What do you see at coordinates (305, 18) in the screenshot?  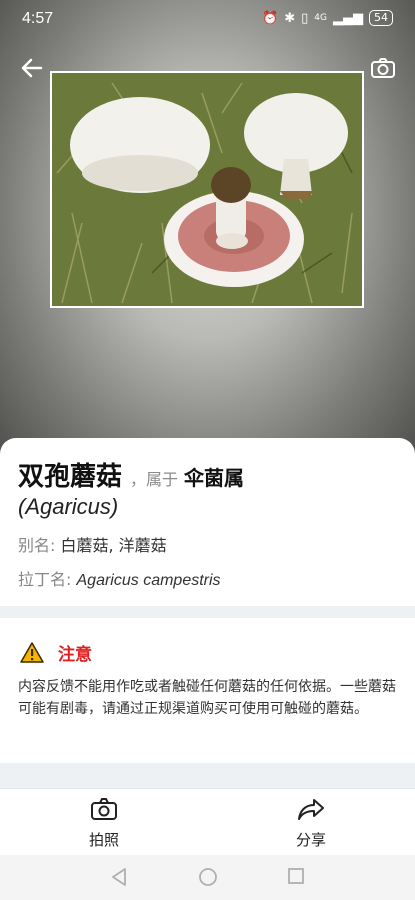 I see `vibrate-icon: ▯` at bounding box center [305, 18].